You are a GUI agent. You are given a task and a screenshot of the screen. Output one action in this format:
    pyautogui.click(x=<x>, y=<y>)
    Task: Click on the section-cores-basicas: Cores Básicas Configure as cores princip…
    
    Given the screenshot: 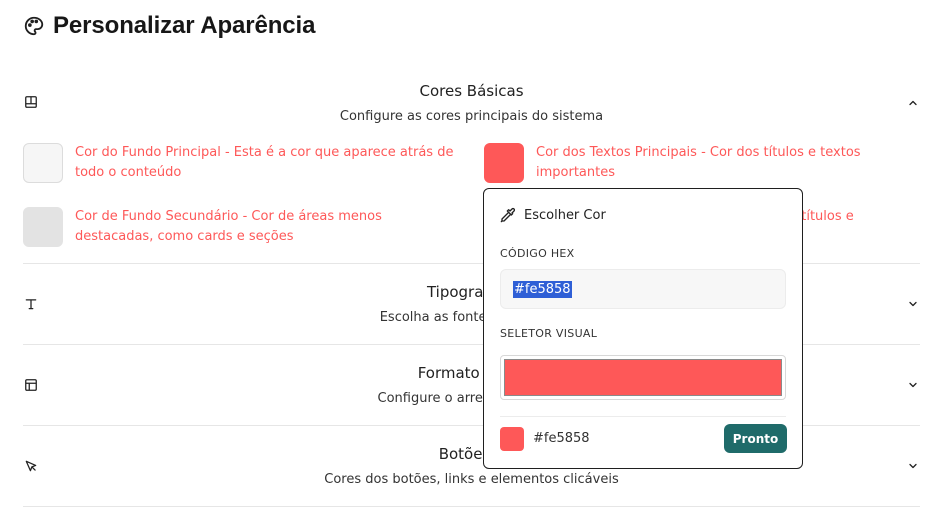 What is the action you would take?
    pyautogui.click(x=471, y=105)
    